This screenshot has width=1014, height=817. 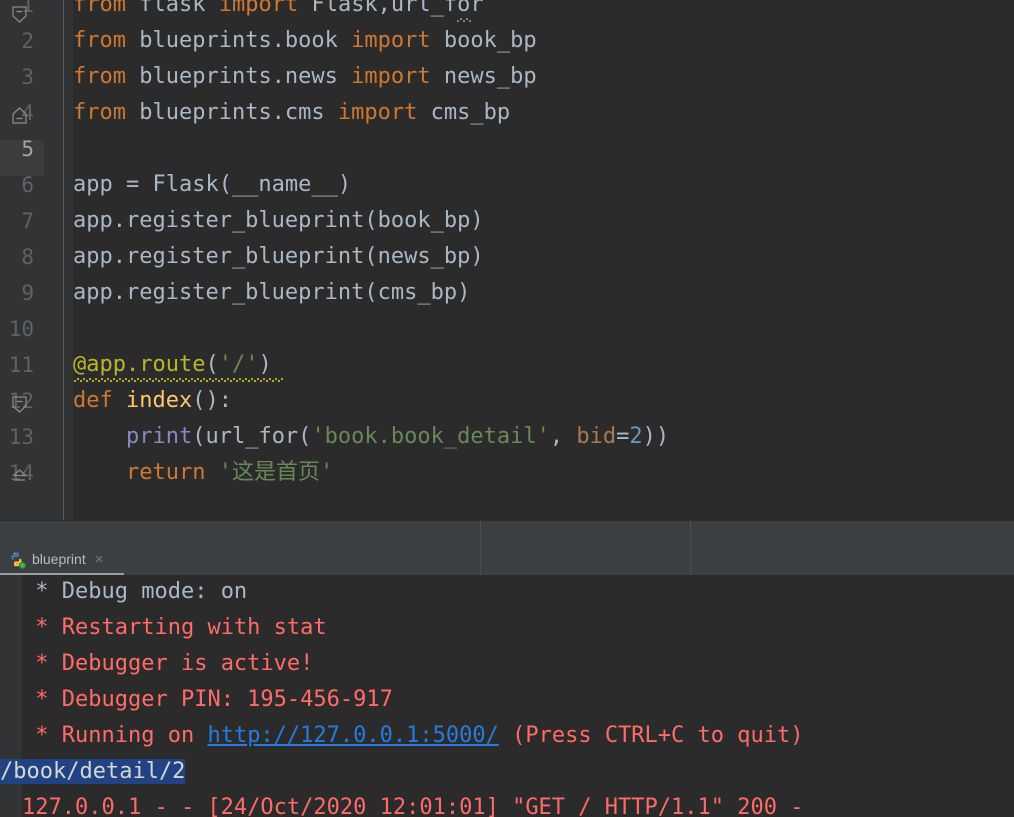 I want to click on builtin-print: print, so click(x=159, y=436).